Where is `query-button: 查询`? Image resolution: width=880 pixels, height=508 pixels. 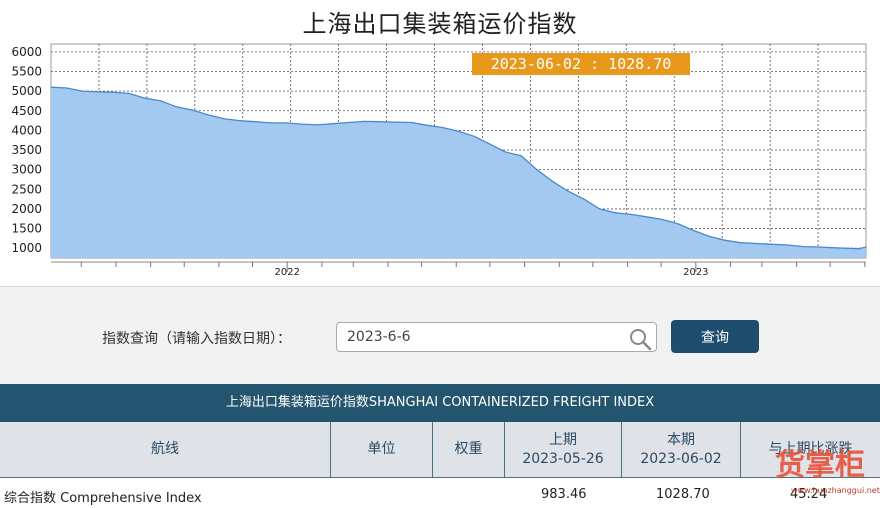 query-button: 查询 is located at coordinates (715, 336).